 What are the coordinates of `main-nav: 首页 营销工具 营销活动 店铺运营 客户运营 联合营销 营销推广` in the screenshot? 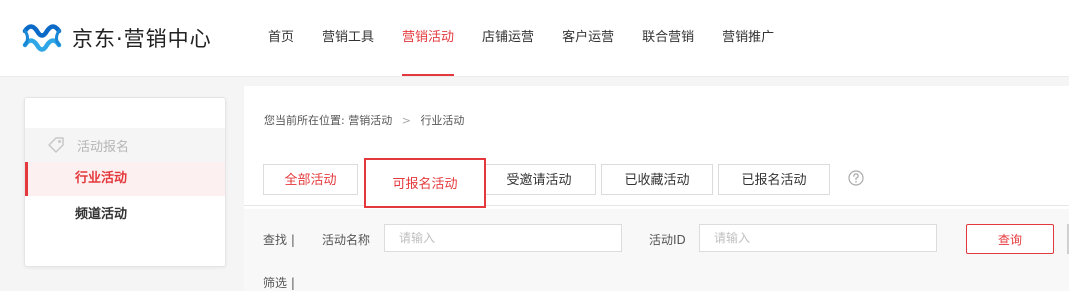 It's located at (523, 38).